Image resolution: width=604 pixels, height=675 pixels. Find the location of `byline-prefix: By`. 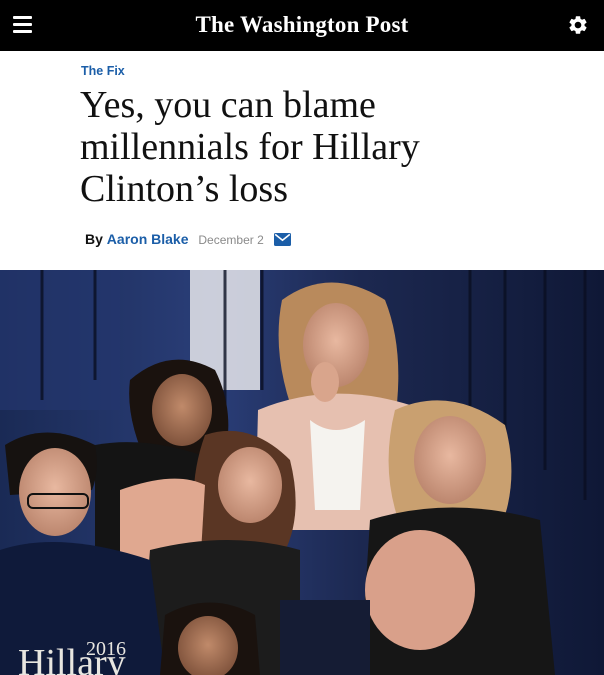

byline-prefix: By is located at coordinates (94, 239).